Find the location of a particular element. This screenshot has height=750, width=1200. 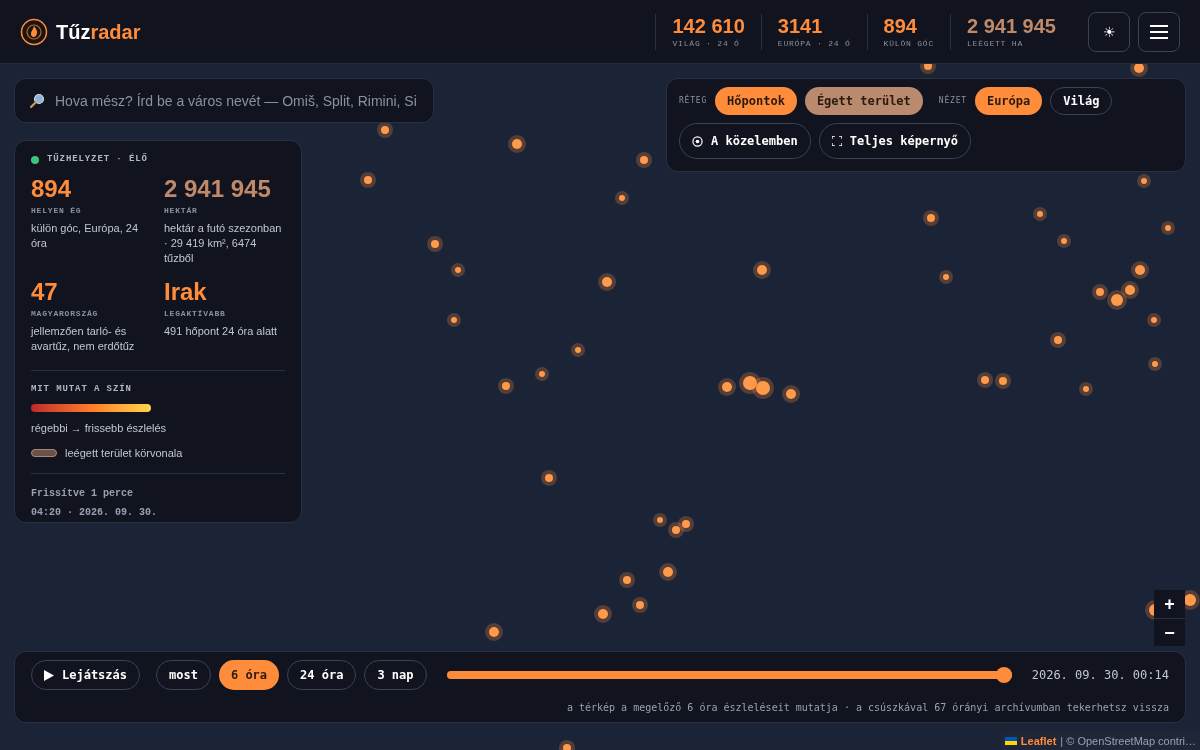

stat-note: hektár a futó szezonban · 29 419 km², 6474 tűzből is located at coordinates (223, 243).